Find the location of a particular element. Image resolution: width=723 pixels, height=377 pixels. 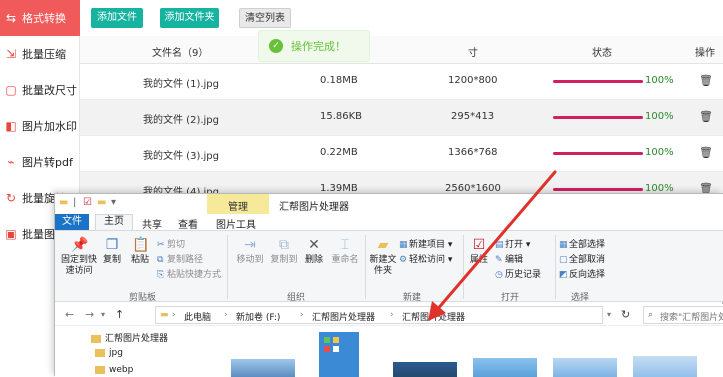

back-arrow-icon: ← is located at coordinates (69, 314).